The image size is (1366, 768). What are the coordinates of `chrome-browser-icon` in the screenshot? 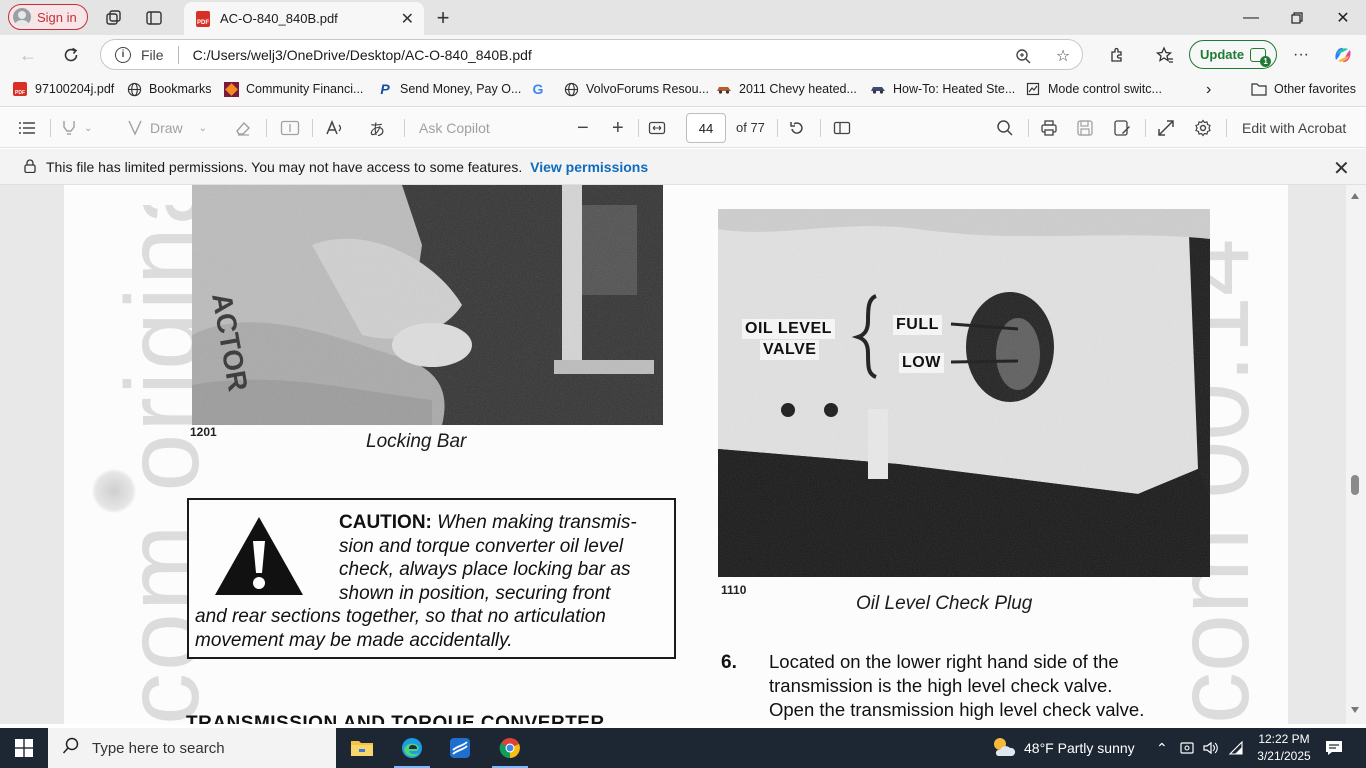 It's located at (510, 748).